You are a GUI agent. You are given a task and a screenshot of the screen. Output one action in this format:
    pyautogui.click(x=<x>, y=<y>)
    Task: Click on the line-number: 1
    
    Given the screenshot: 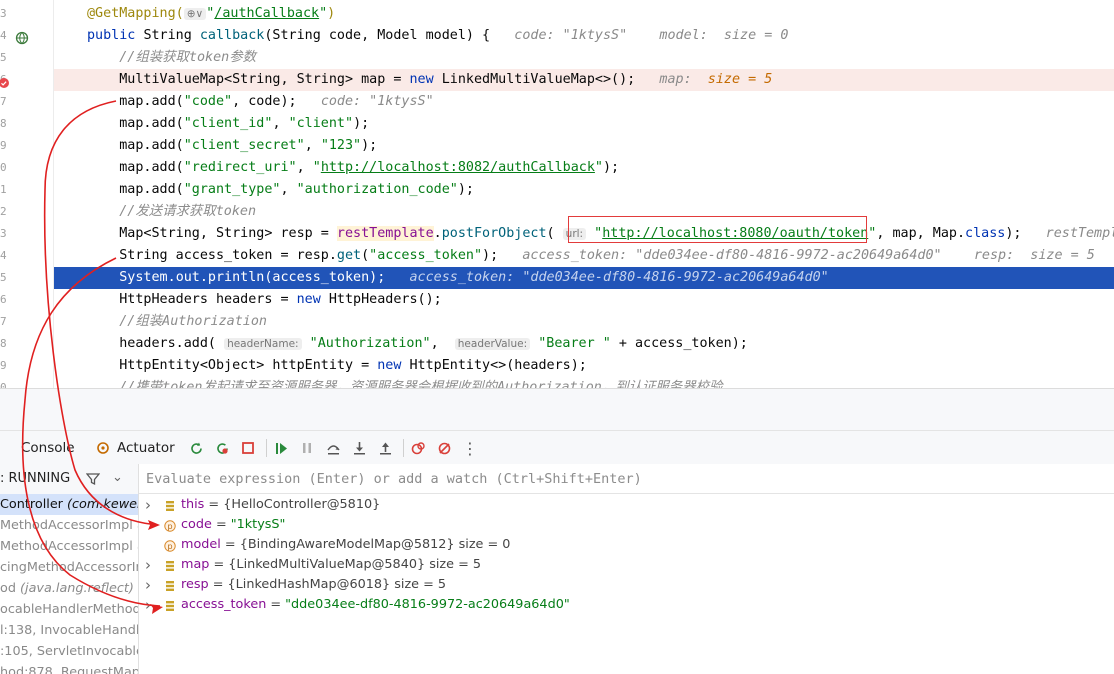 What is the action you would take?
    pyautogui.click(x=3, y=189)
    